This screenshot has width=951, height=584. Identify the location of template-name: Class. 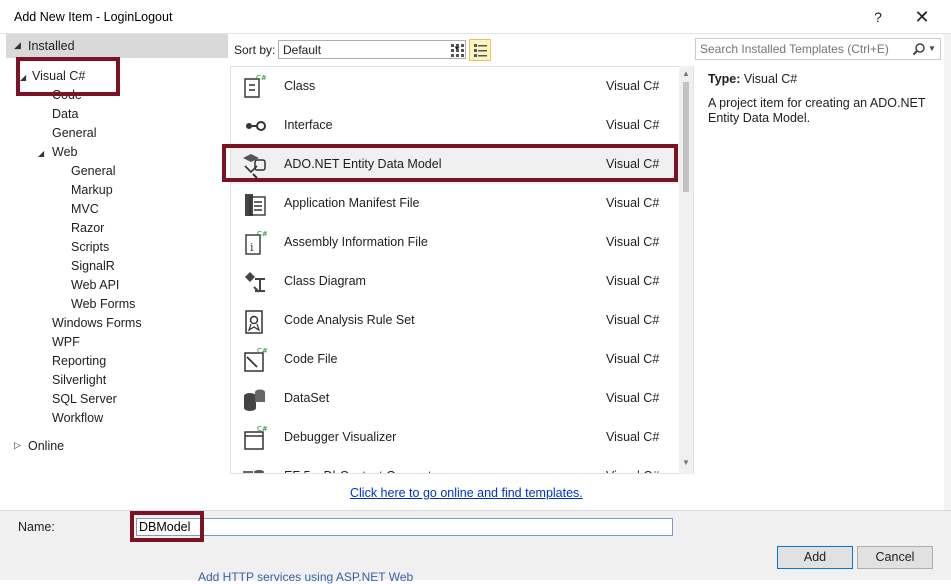
(300, 86).